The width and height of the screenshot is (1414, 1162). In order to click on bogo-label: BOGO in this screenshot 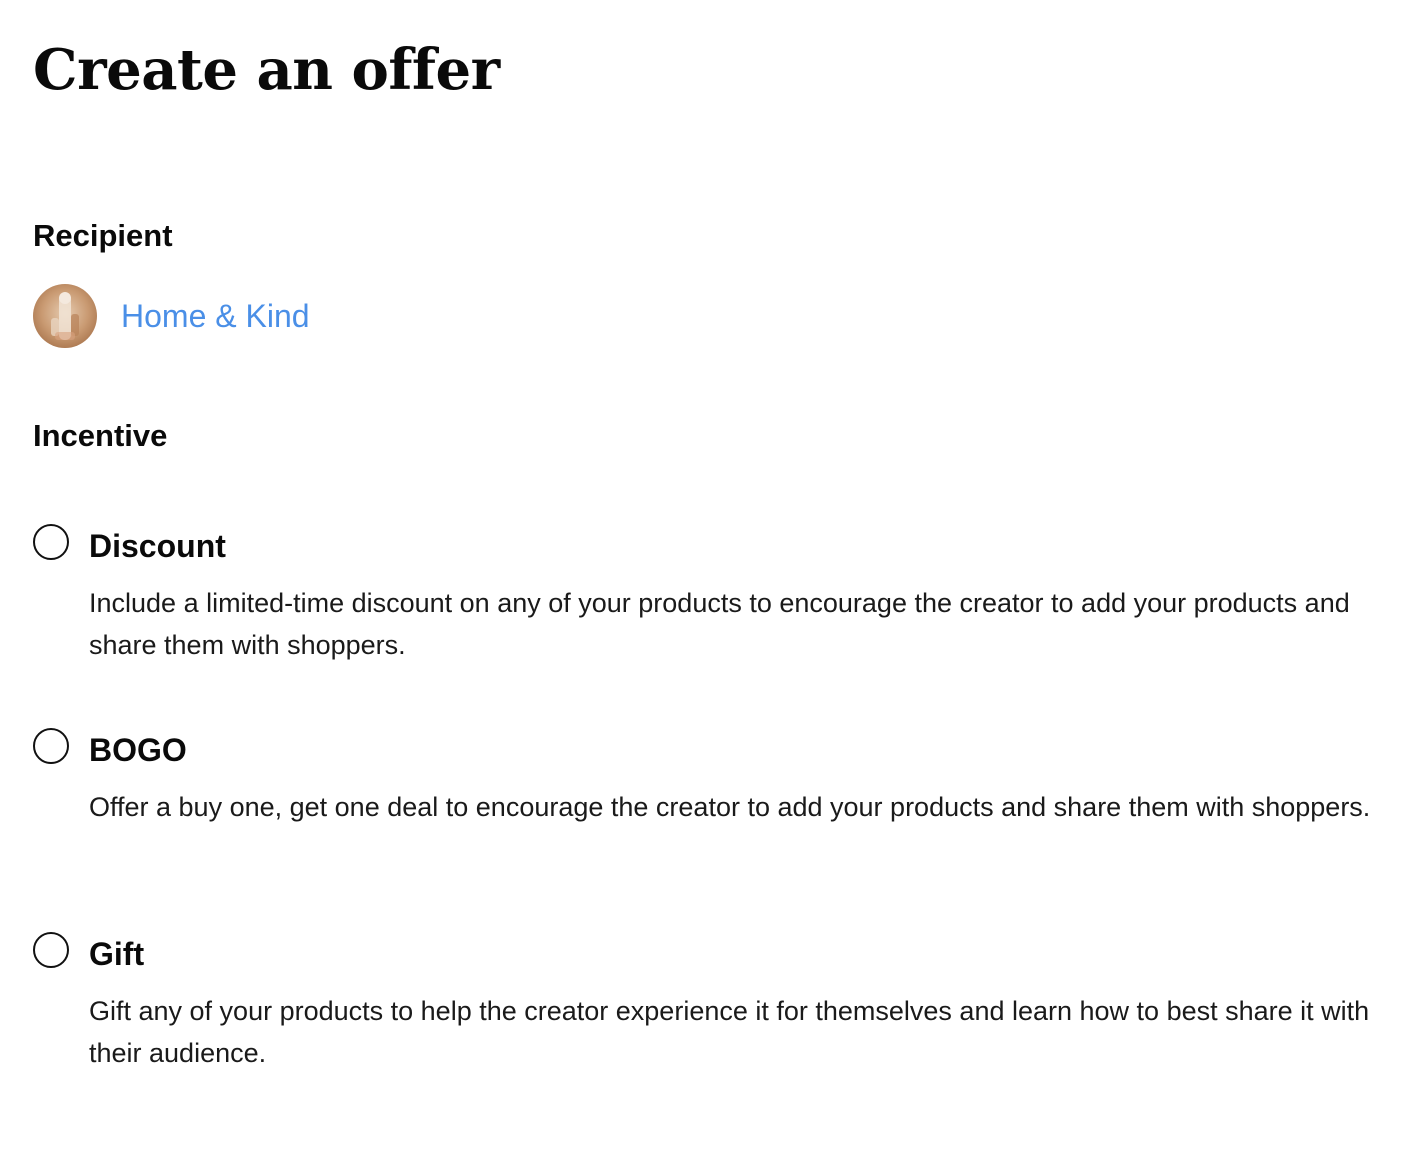, I will do `click(138, 750)`.